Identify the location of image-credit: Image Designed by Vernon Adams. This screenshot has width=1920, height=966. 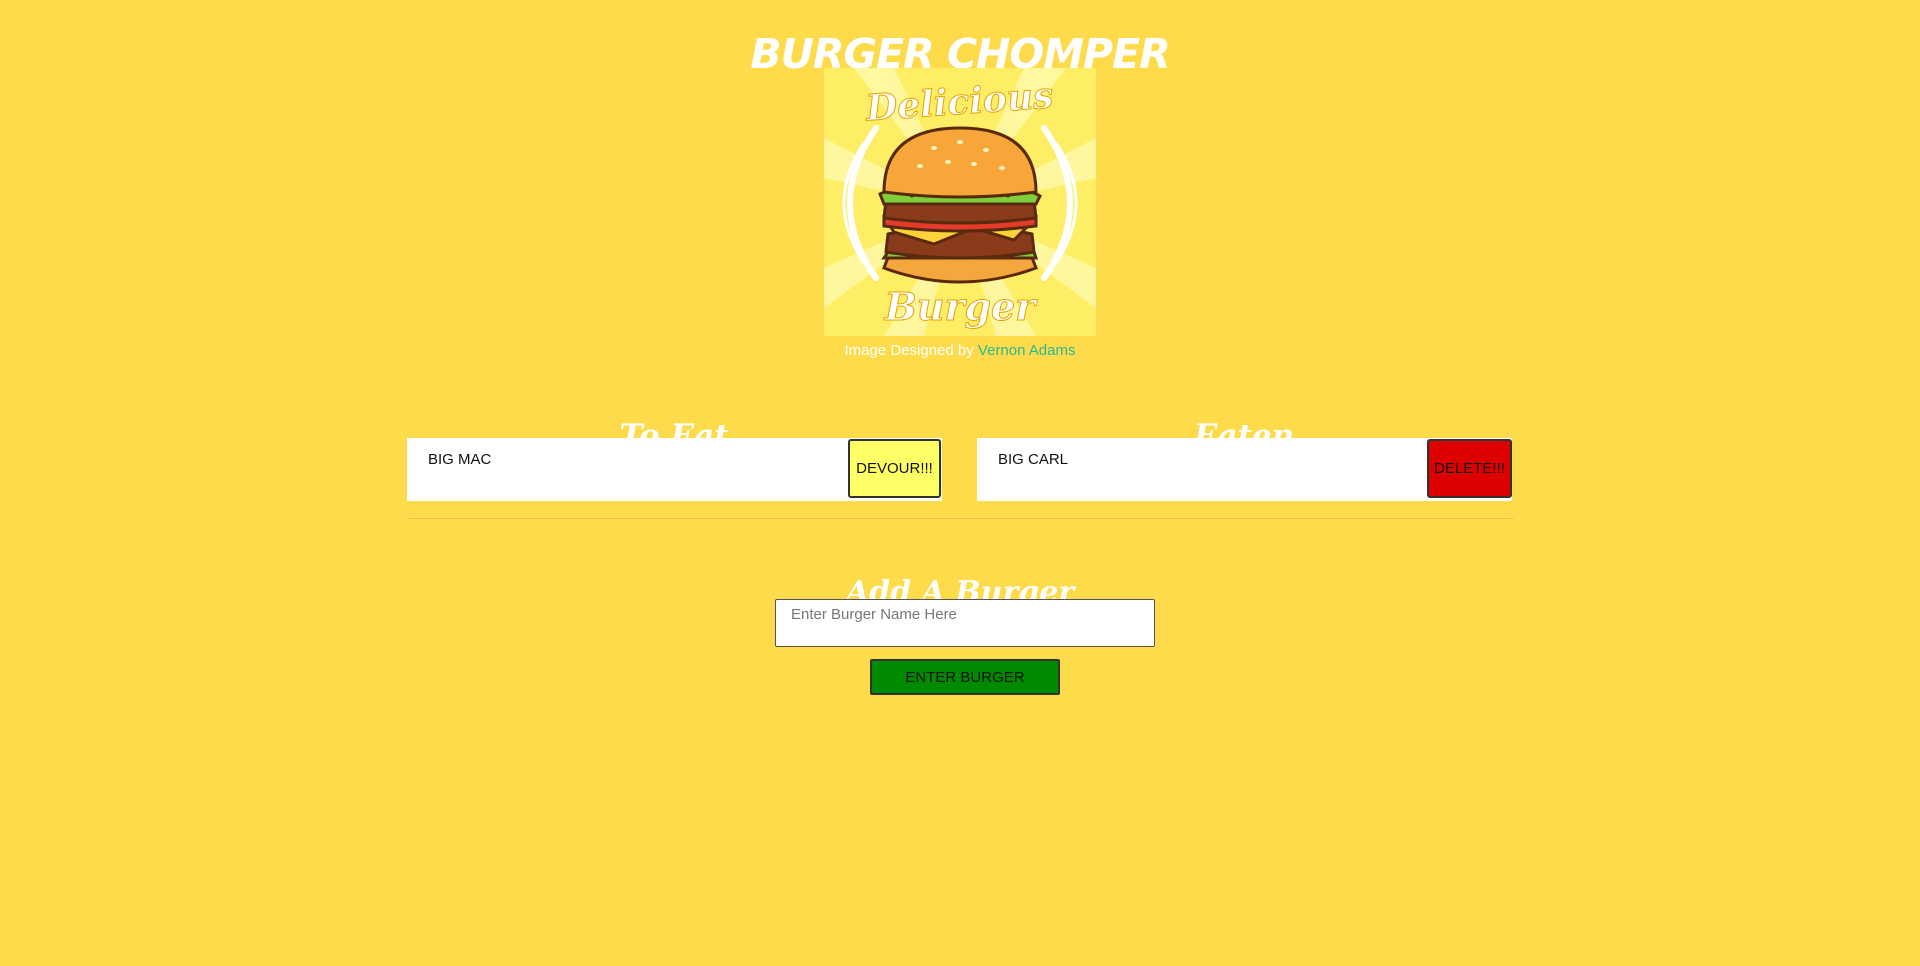
(960, 351).